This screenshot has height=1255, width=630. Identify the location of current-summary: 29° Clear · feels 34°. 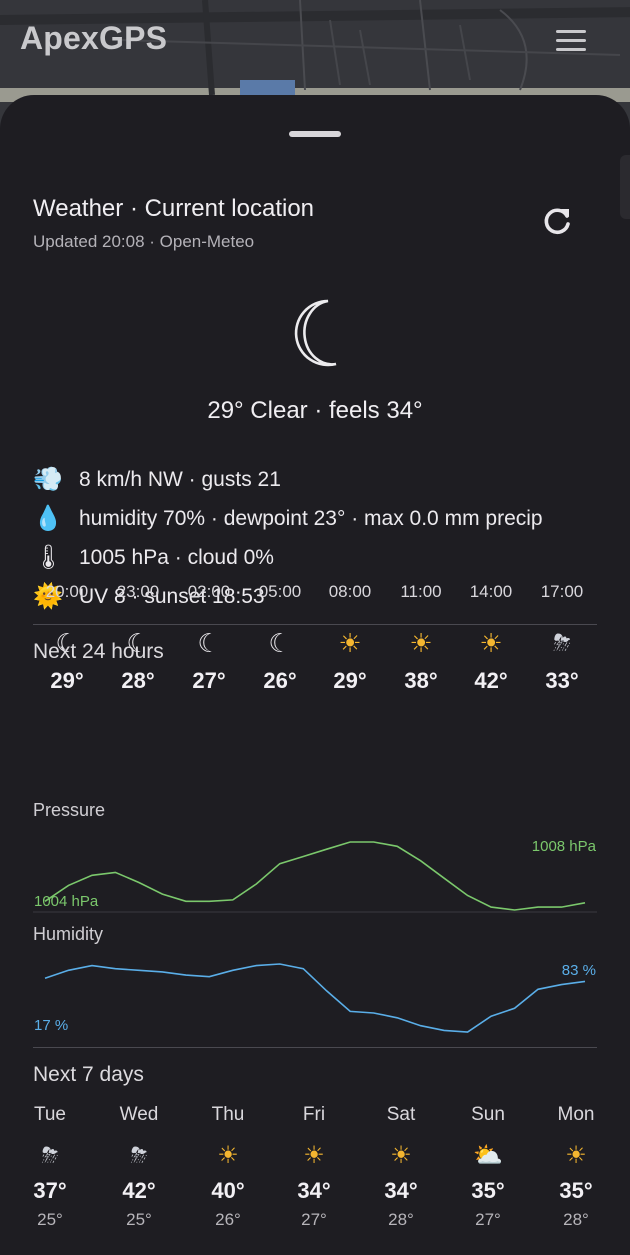
(315, 410).